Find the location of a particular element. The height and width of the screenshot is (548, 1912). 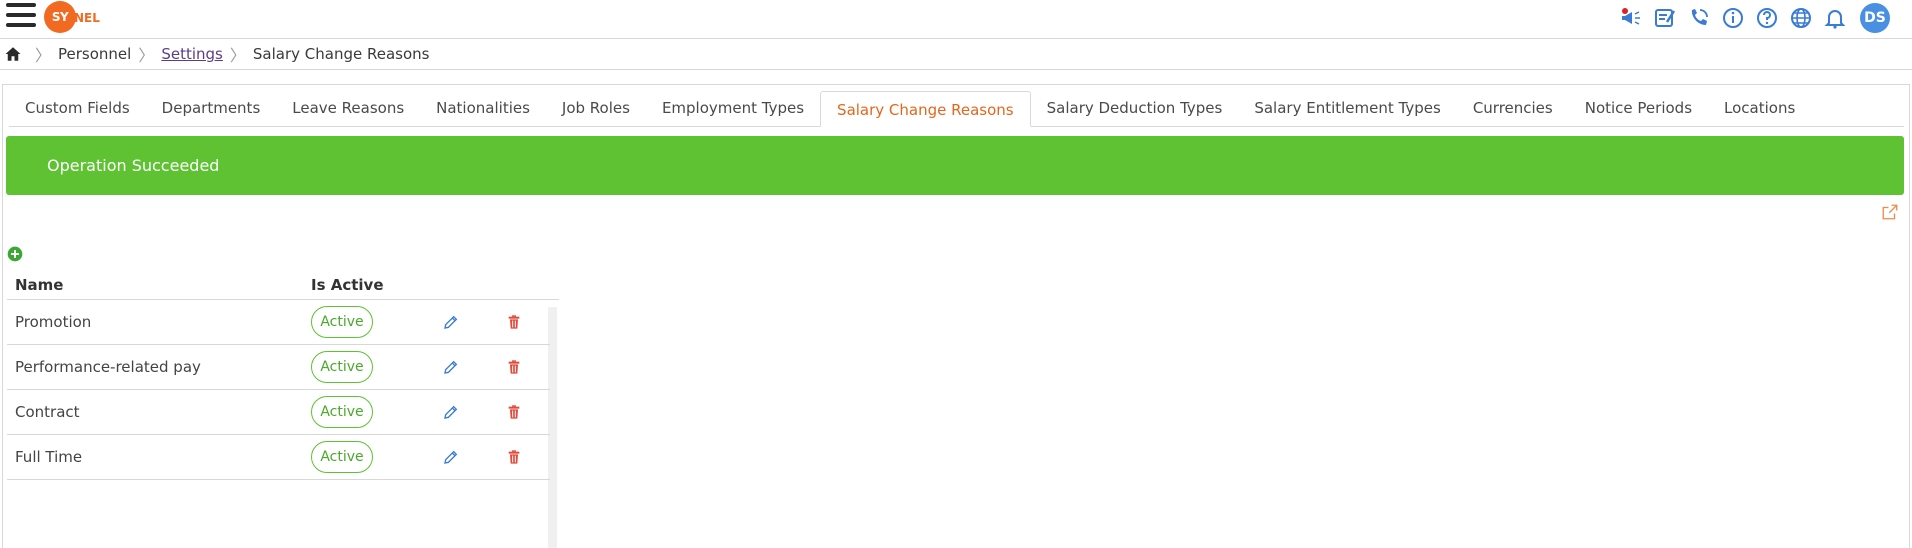

info-icon is located at coordinates (1733, 18).